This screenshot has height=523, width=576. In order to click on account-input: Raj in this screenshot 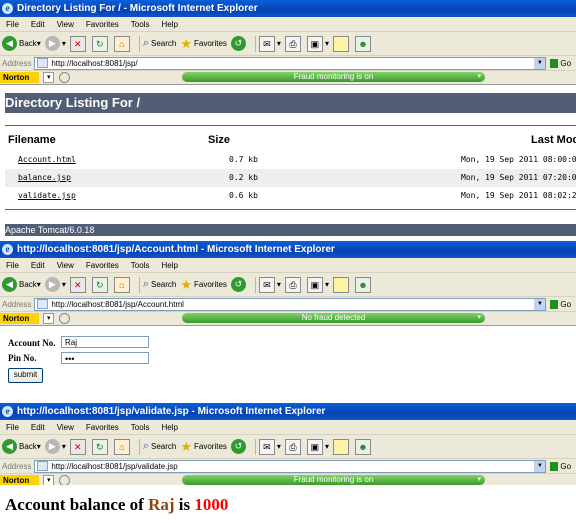, I will do `click(105, 342)`.